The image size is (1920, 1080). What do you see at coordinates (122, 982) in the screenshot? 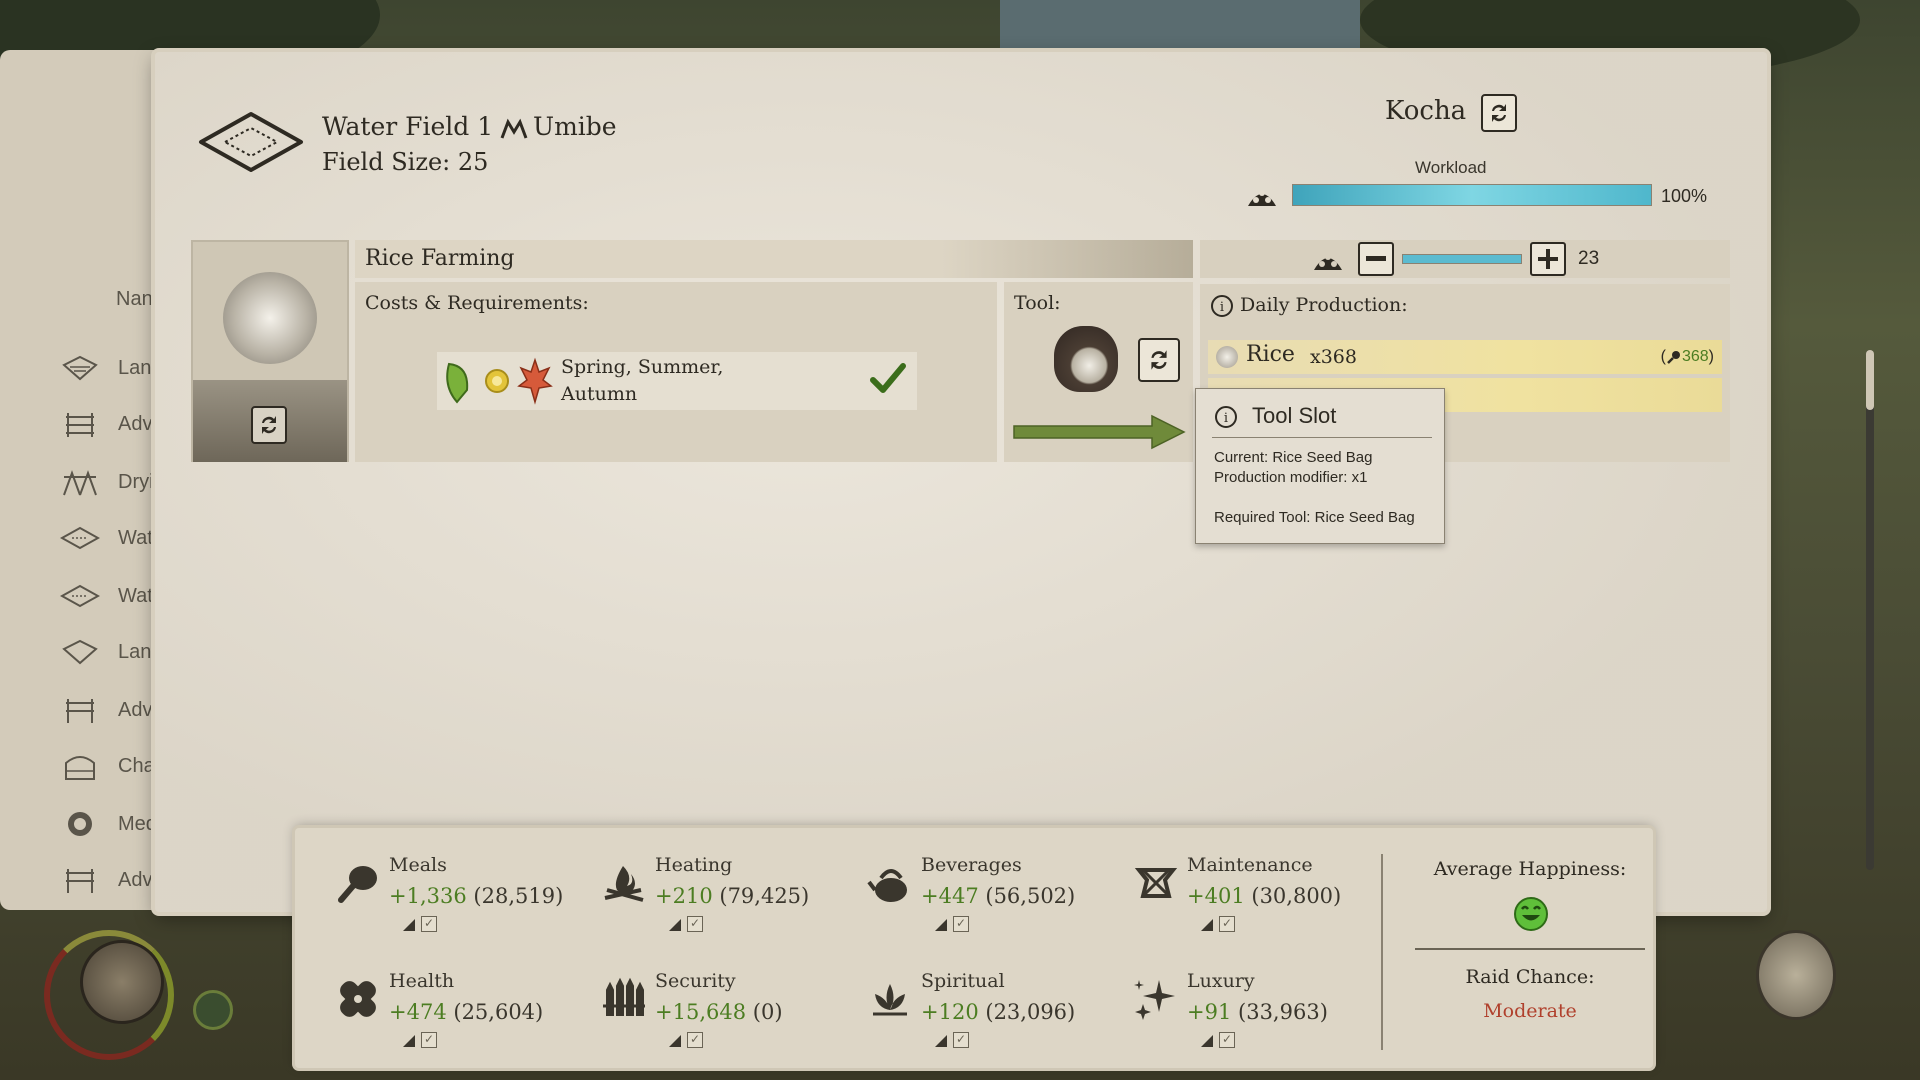
I see `hud-clan-emblem` at bounding box center [122, 982].